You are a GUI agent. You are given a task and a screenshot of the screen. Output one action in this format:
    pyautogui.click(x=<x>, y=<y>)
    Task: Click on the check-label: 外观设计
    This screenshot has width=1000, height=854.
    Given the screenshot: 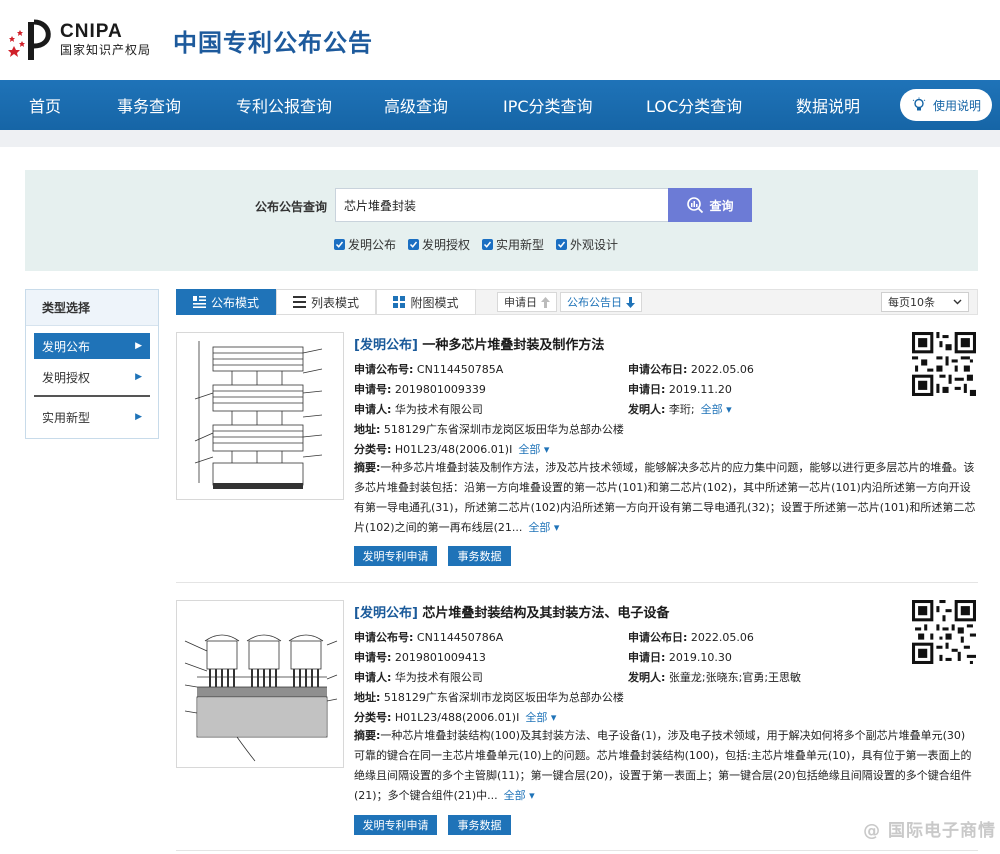 What is the action you would take?
    pyautogui.click(x=594, y=245)
    